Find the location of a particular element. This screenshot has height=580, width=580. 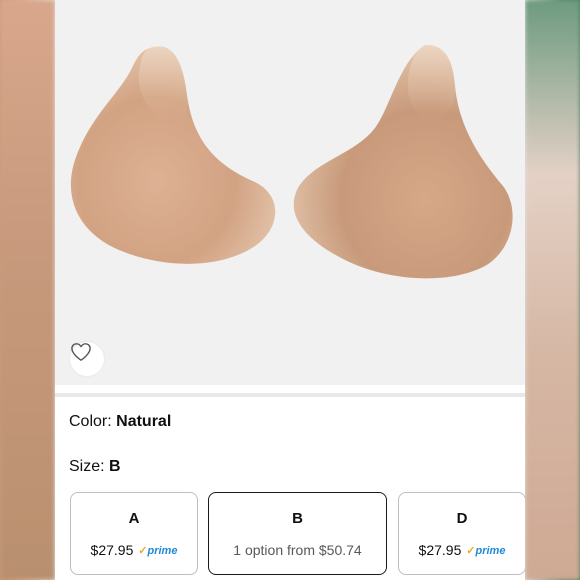

size-option-d: D $27.95 ✓prime is located at coordinates (461, 533).